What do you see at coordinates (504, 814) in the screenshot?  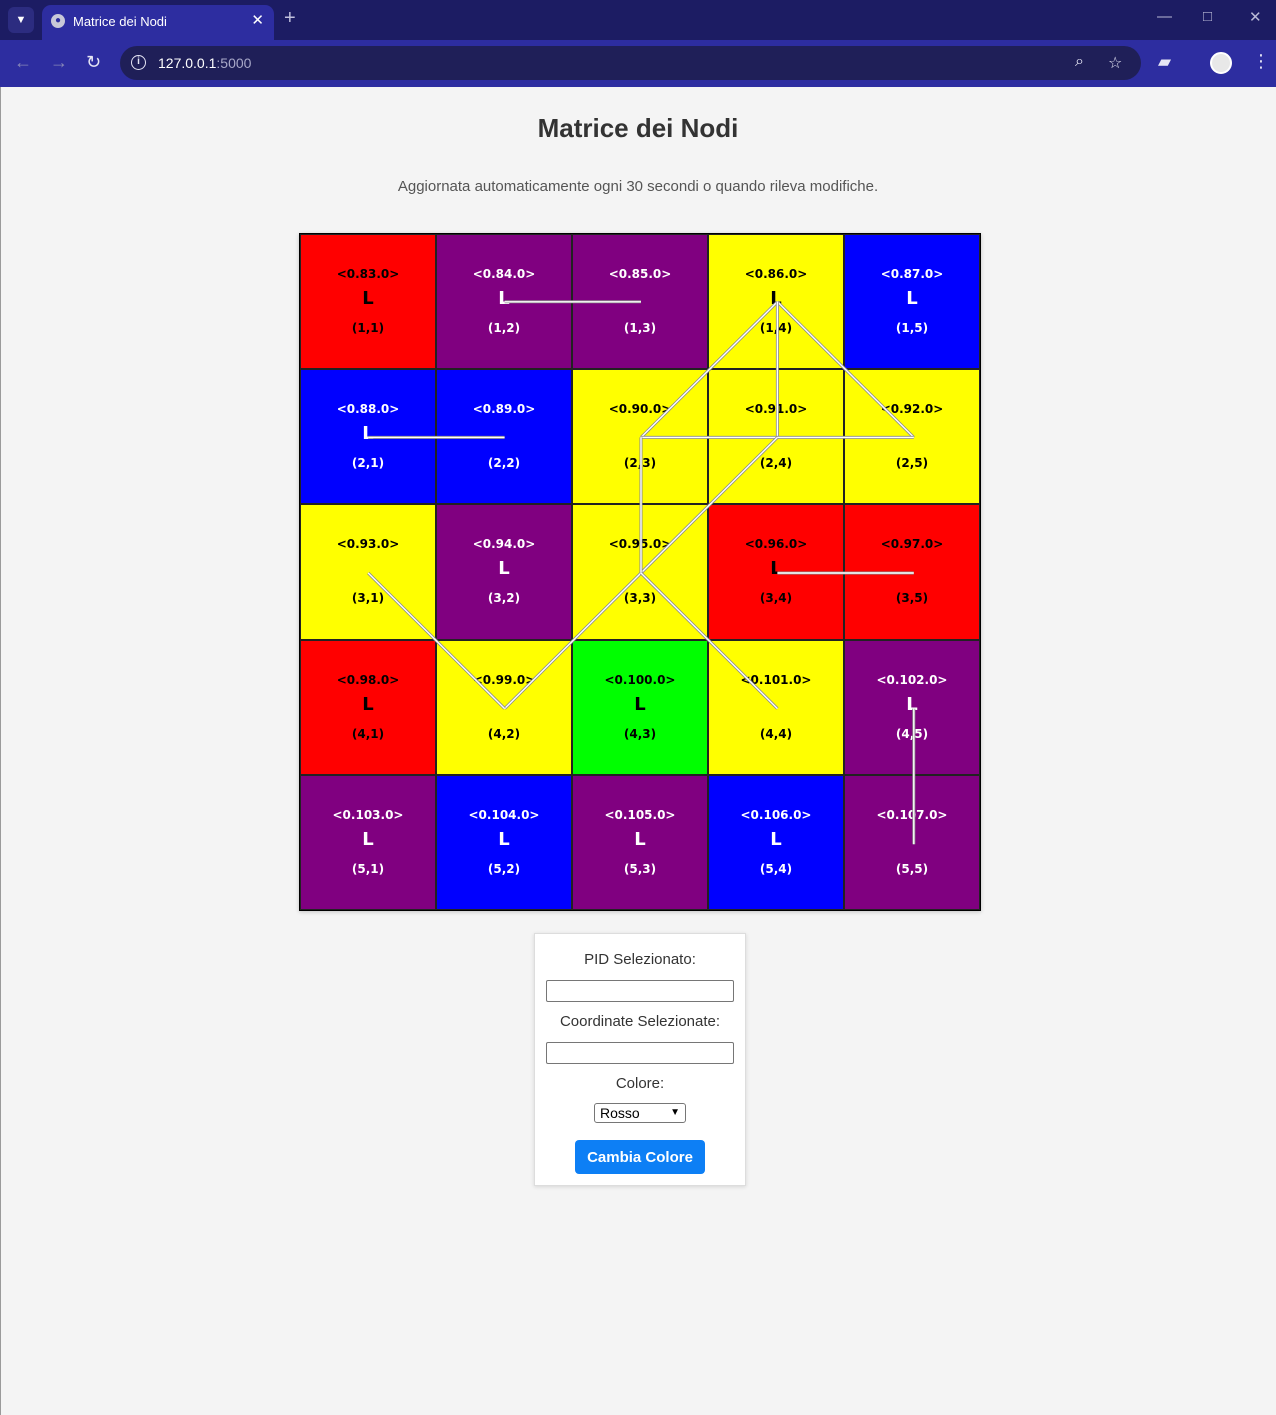 I see `node-pid: <0.104.0>` at bounding box center [504, 814].